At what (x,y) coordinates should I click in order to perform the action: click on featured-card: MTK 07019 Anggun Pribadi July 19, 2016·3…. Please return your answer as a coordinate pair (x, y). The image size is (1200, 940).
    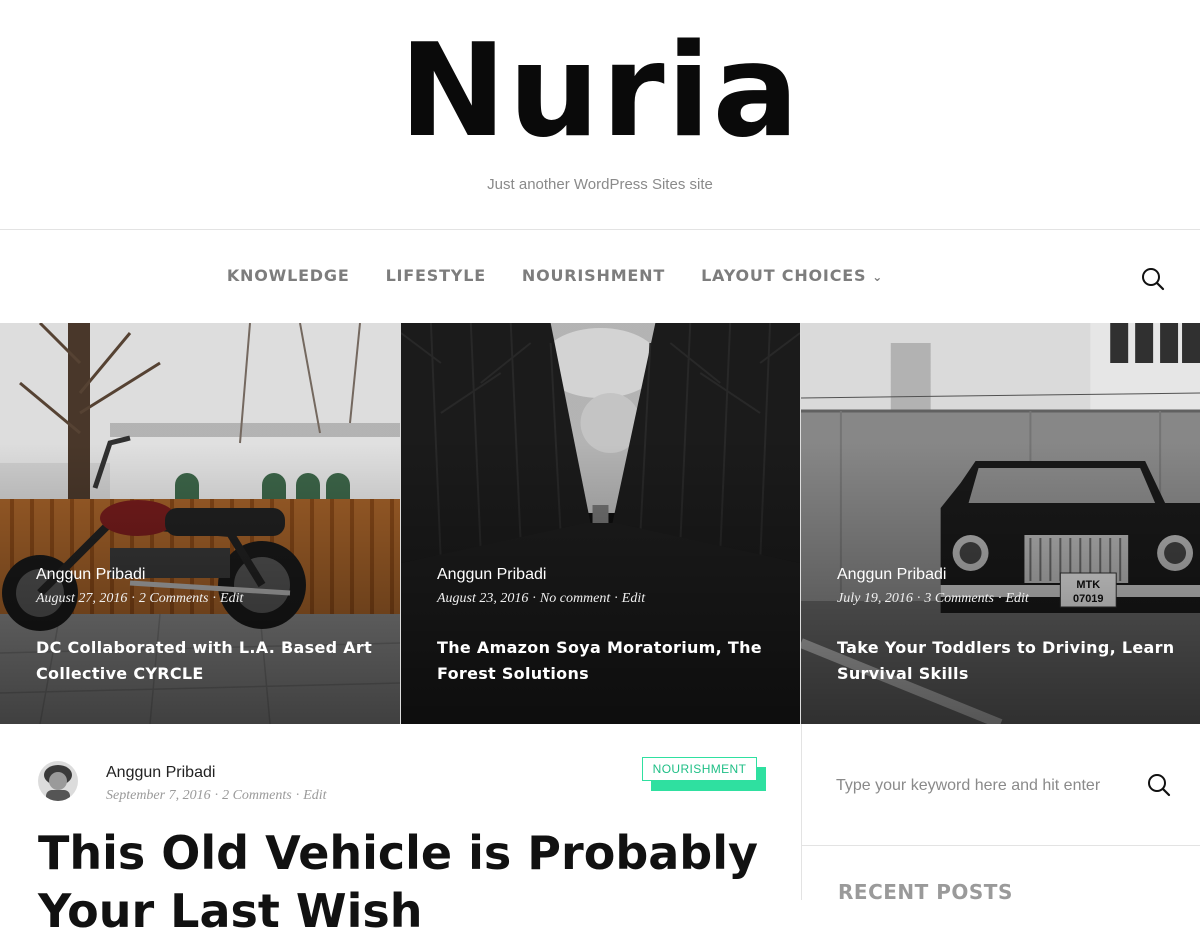
    Looking at the image, I should click on (1000, 523).